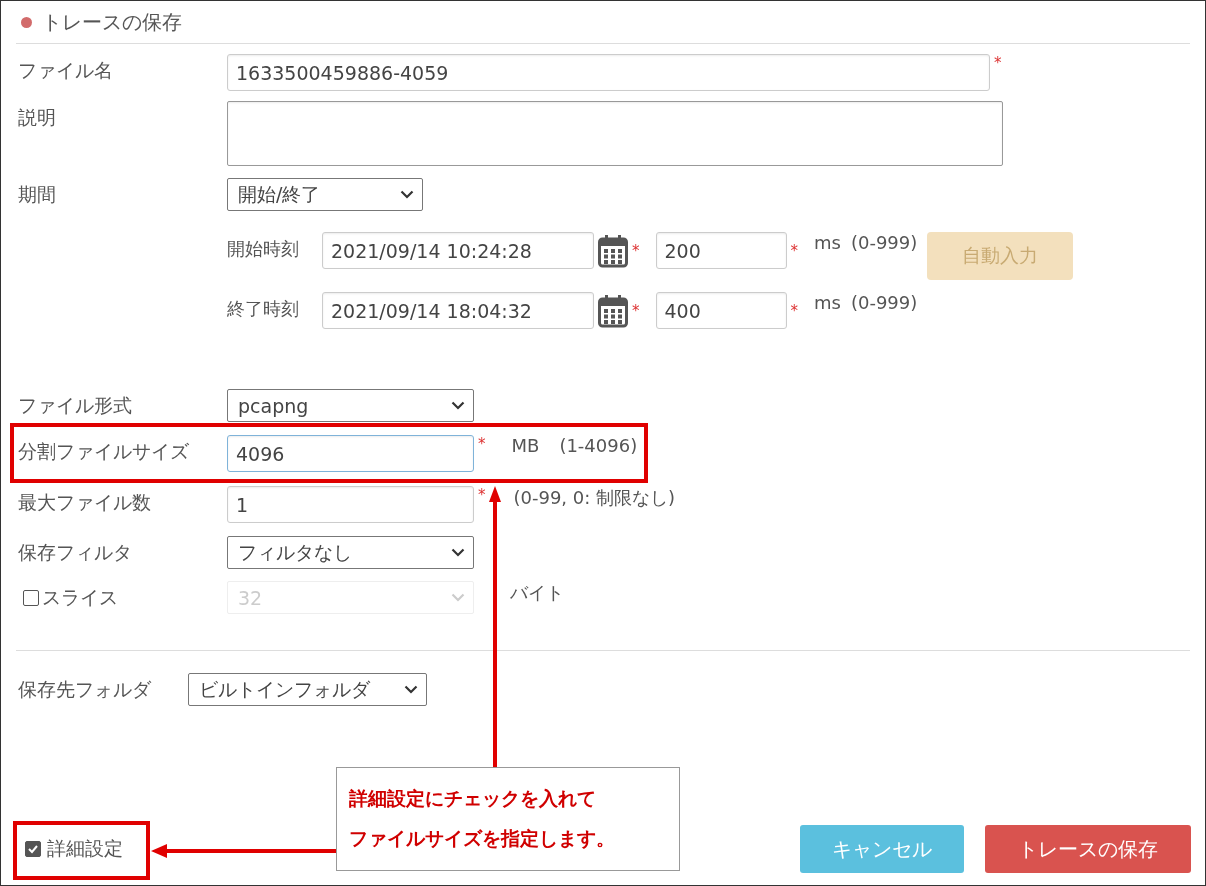  Describe the element at coordinates (594, 498) in the screenshot. I see `range-hint: (0-99, 0: 制限なし)` at that location.